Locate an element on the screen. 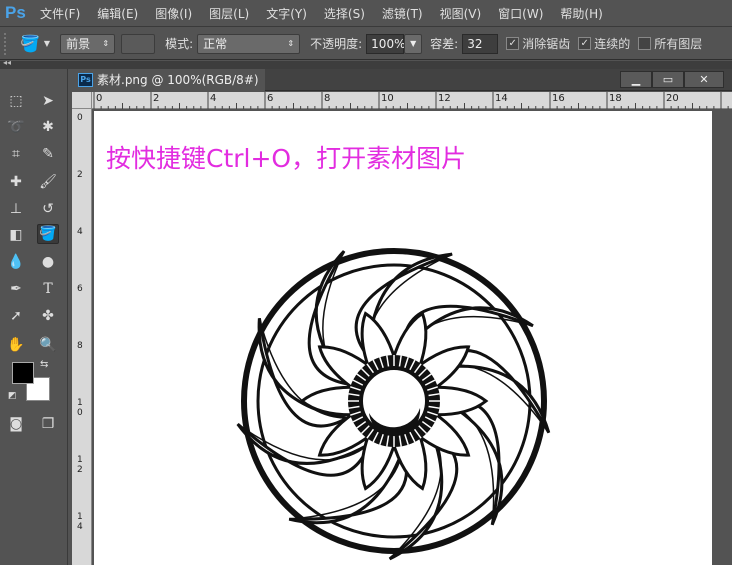 This screenshot has width=732, height=565. collapse-icon: ◂◂ is located at coordinates (7, 62).